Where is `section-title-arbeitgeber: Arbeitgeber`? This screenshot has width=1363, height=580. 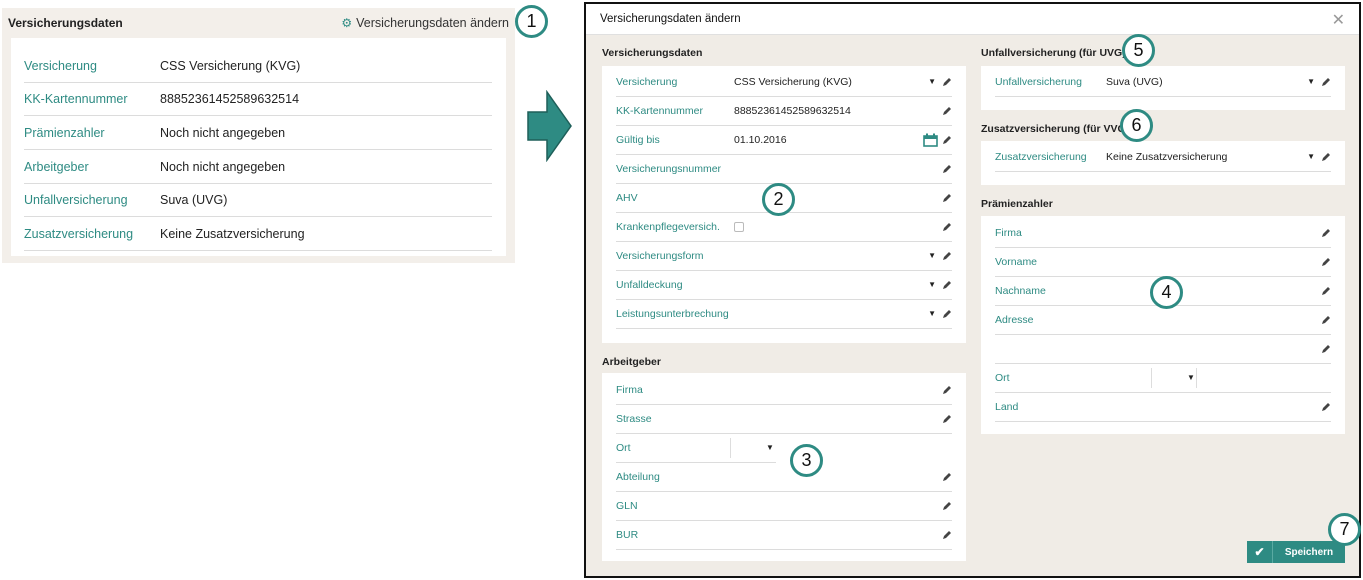 section-title-arbeitgeber: Arbeitgeber is located at coordinates (631, 362).